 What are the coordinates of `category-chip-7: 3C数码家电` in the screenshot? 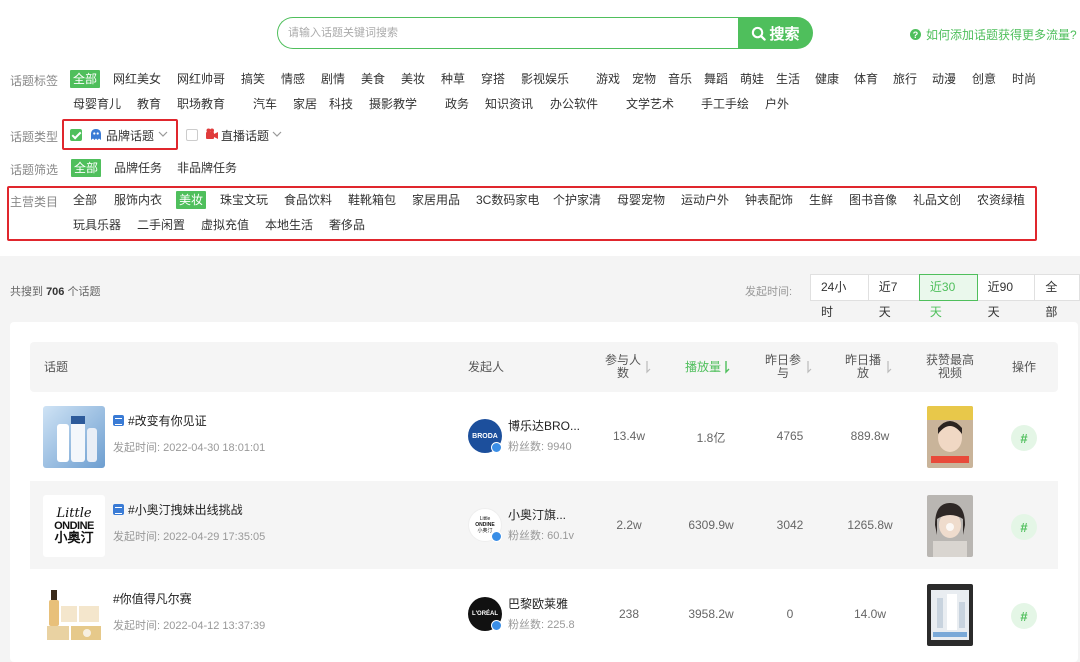 It's located at (507, 200).